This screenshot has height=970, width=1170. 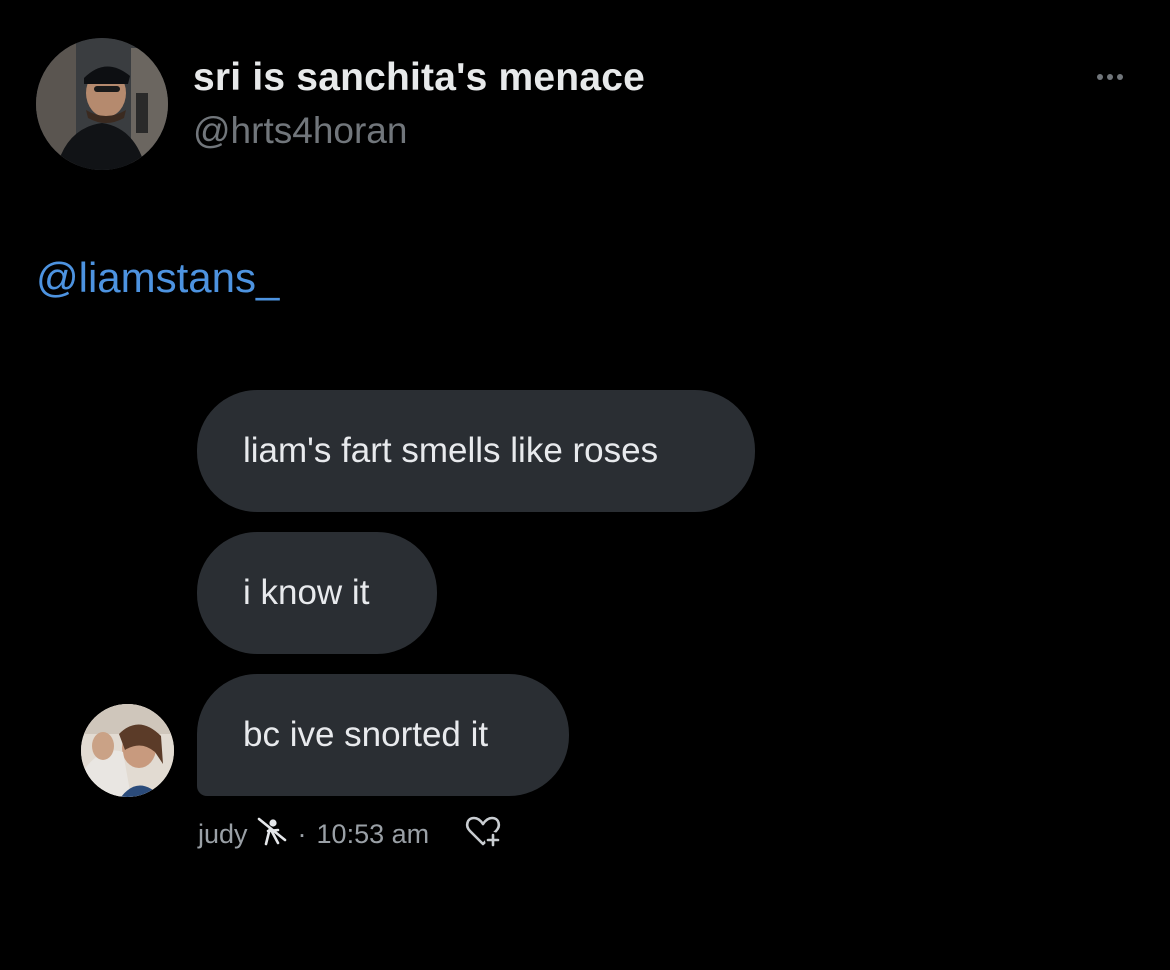 I want to click on message-bubble: i know it, so click(x=317, y=593).